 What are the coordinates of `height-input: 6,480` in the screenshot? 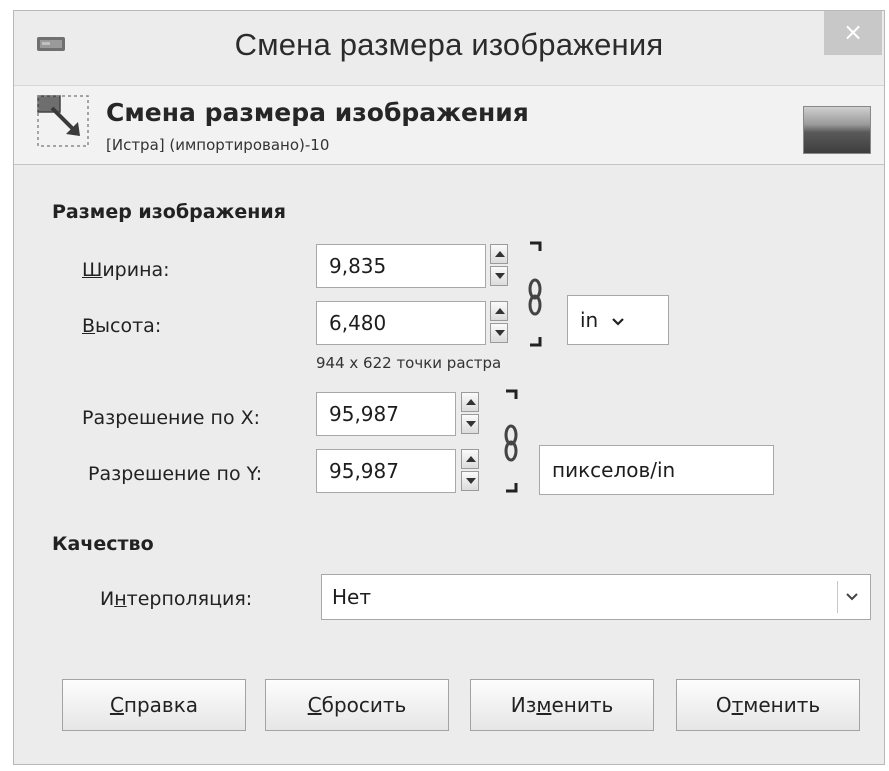 It's located at (401, 323).